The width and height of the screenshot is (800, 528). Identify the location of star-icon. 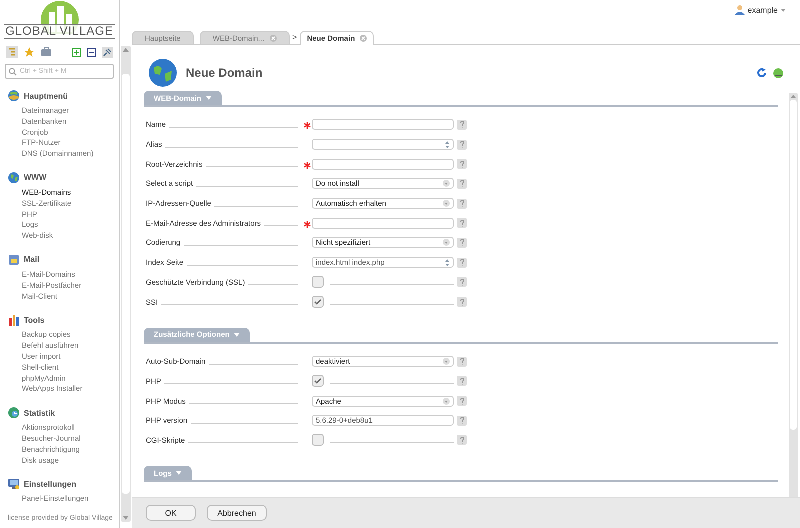
(29, 52).